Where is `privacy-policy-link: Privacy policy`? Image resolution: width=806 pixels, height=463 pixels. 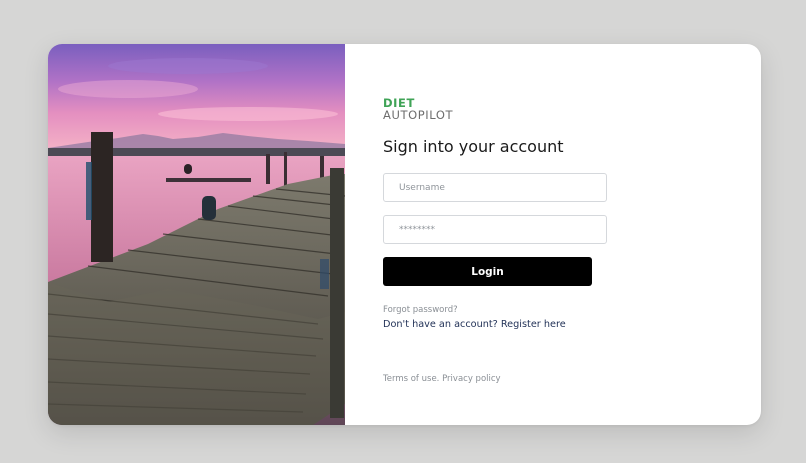 privacy-policy-link: Privacy policy is located at coordinates (471, 379).